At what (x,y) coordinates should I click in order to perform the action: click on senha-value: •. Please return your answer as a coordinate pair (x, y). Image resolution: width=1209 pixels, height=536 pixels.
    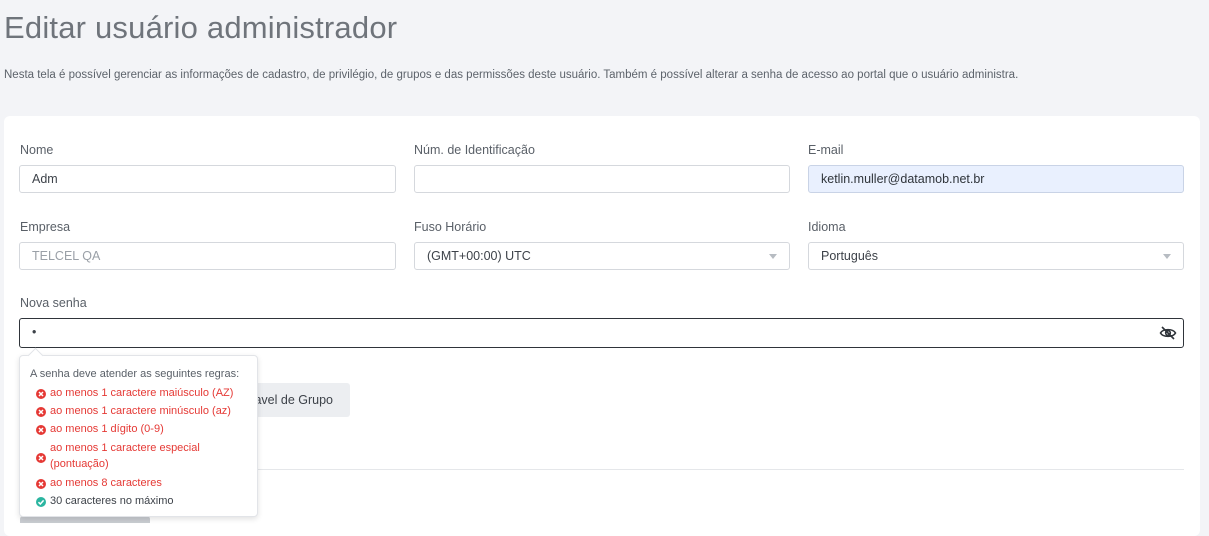
    Looking at the image, I should click on (34, 332).